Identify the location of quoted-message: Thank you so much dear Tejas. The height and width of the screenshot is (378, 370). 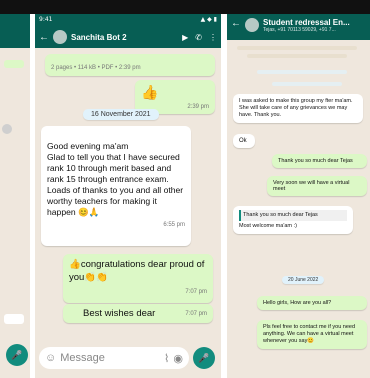
(293, 215).